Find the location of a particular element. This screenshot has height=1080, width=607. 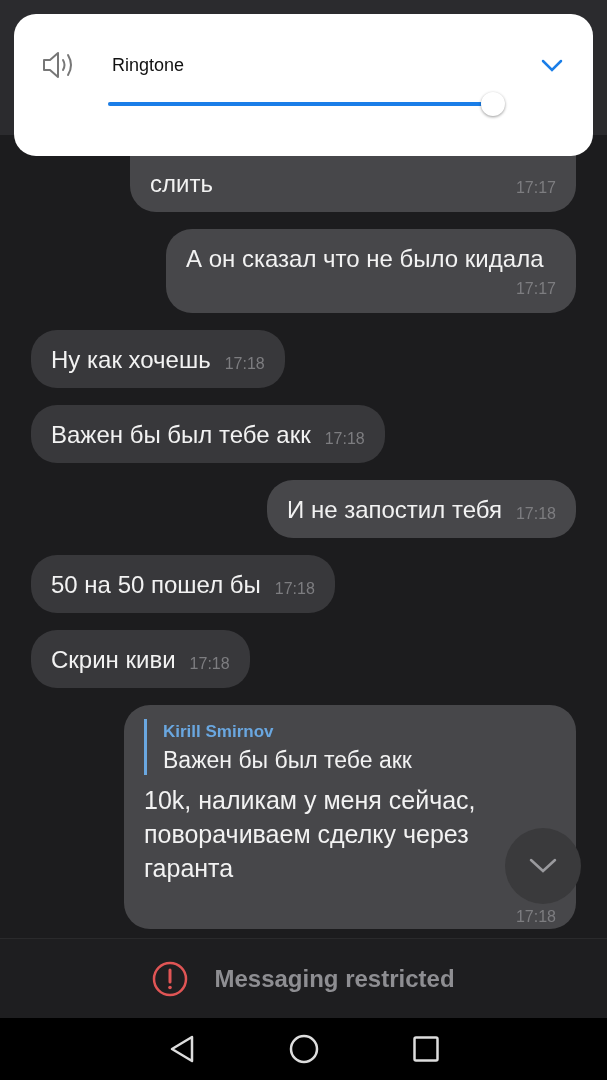

home-button is located at coordinates (303, 1049).